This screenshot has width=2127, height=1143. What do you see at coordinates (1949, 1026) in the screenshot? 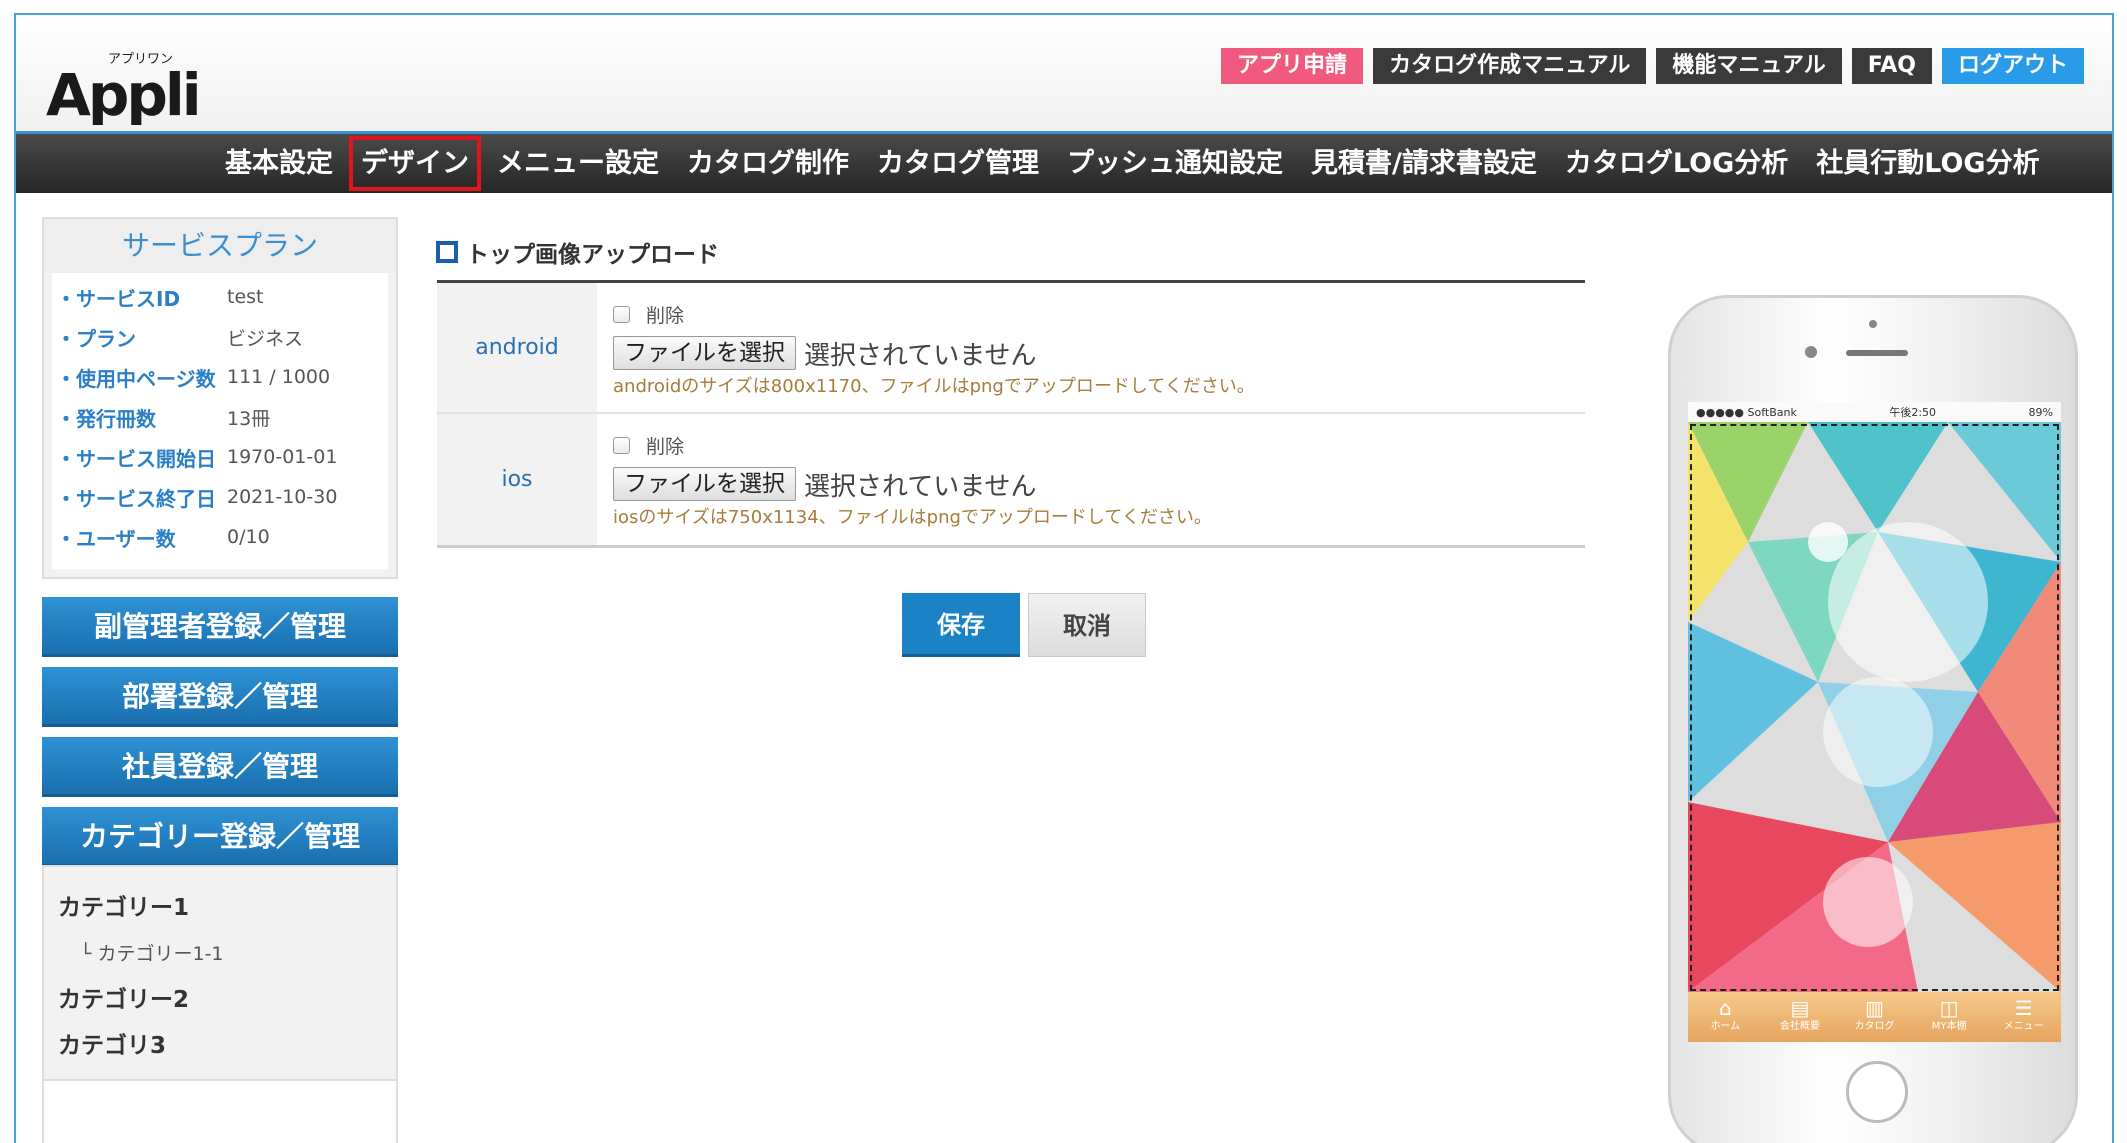
I see `phone-tab-label: MY本棚` at bounding box center [1949, 1026].